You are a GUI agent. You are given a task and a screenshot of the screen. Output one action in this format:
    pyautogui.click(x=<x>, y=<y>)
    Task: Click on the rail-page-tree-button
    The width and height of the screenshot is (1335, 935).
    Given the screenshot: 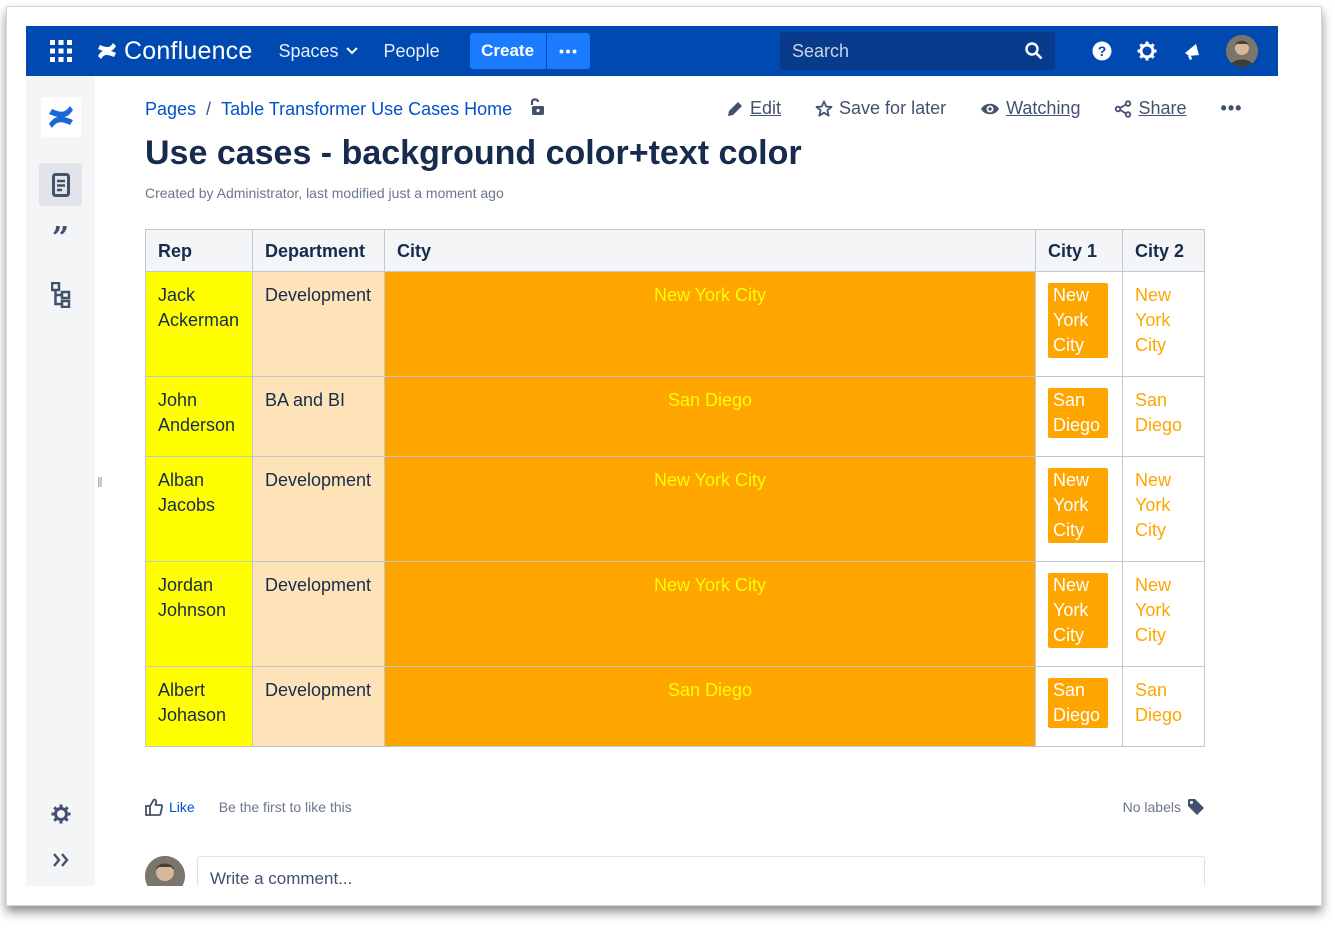 What is the action you would take?
    pyautogui.click(x=60, y=294)
    